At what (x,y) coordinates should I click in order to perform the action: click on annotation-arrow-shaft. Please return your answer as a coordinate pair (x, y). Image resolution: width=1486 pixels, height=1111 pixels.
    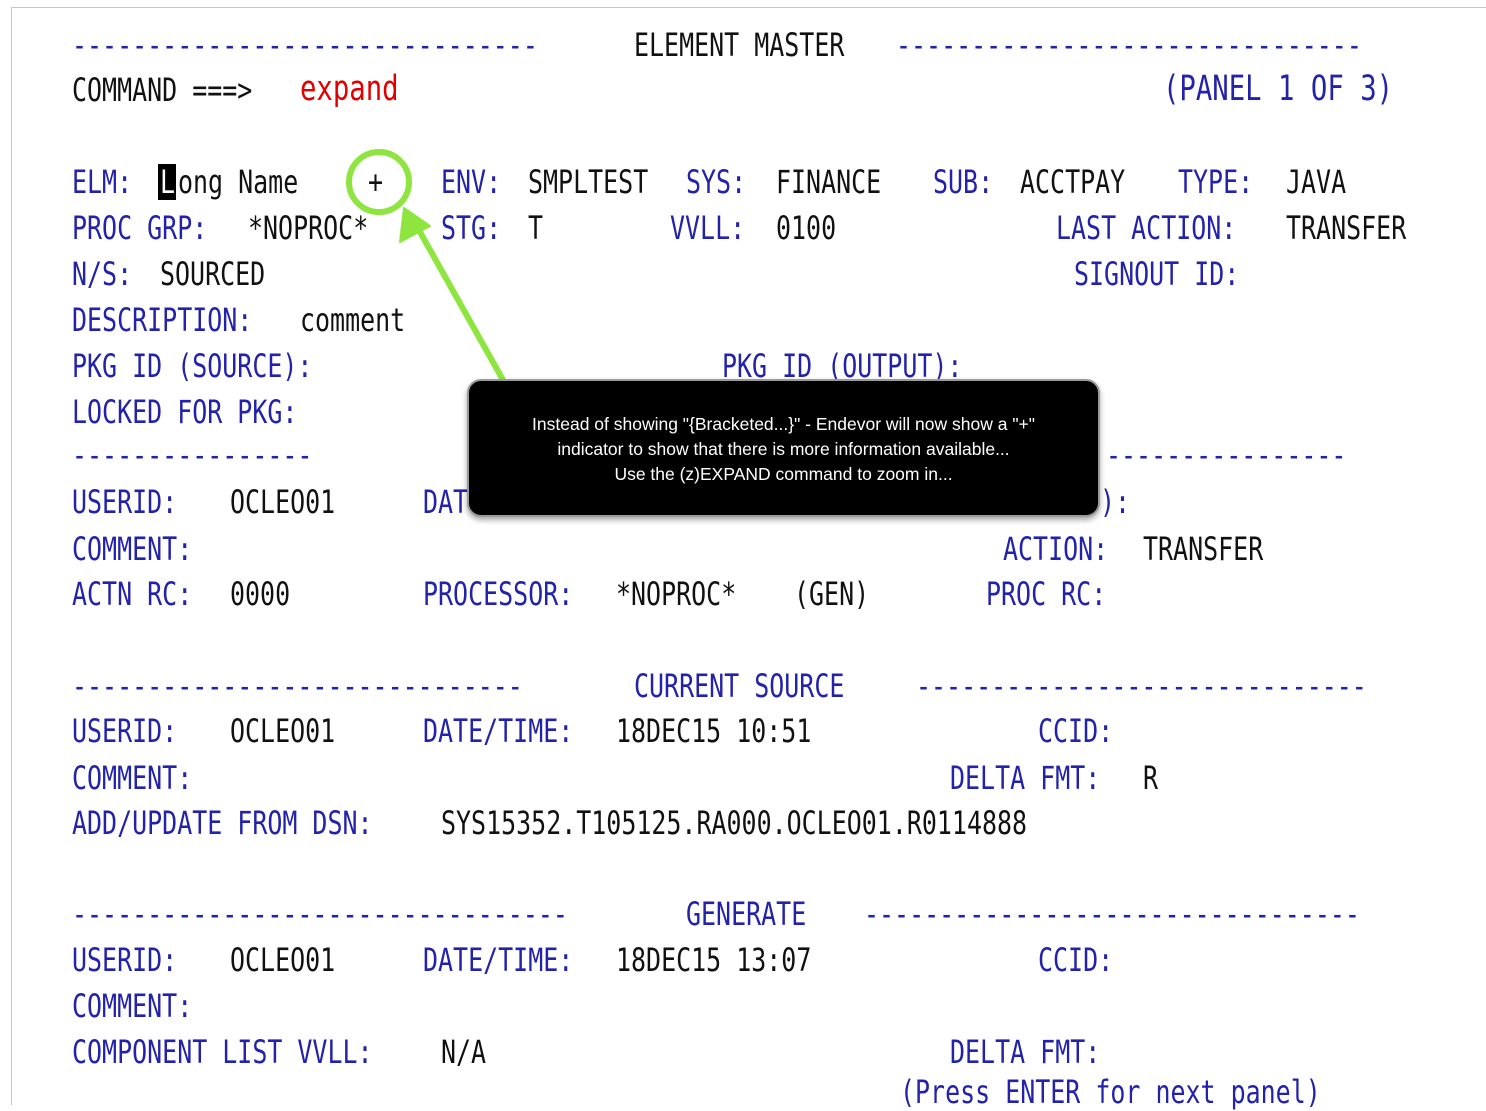
    Looking at the image, I should click on (461, 306).